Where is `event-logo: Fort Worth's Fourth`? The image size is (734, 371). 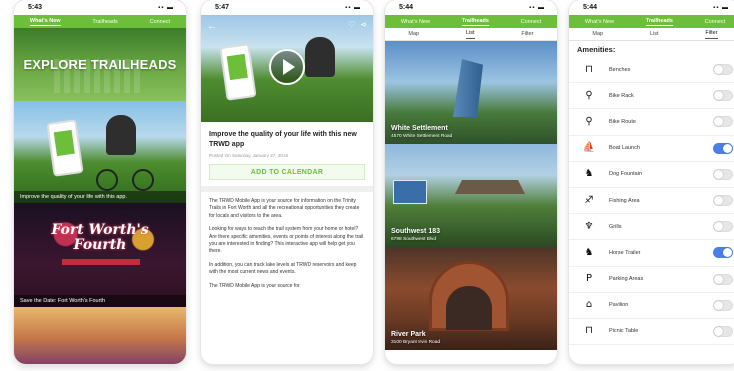
event-logo: Fort Worth's Fourth is located at coordinates (100, 238).